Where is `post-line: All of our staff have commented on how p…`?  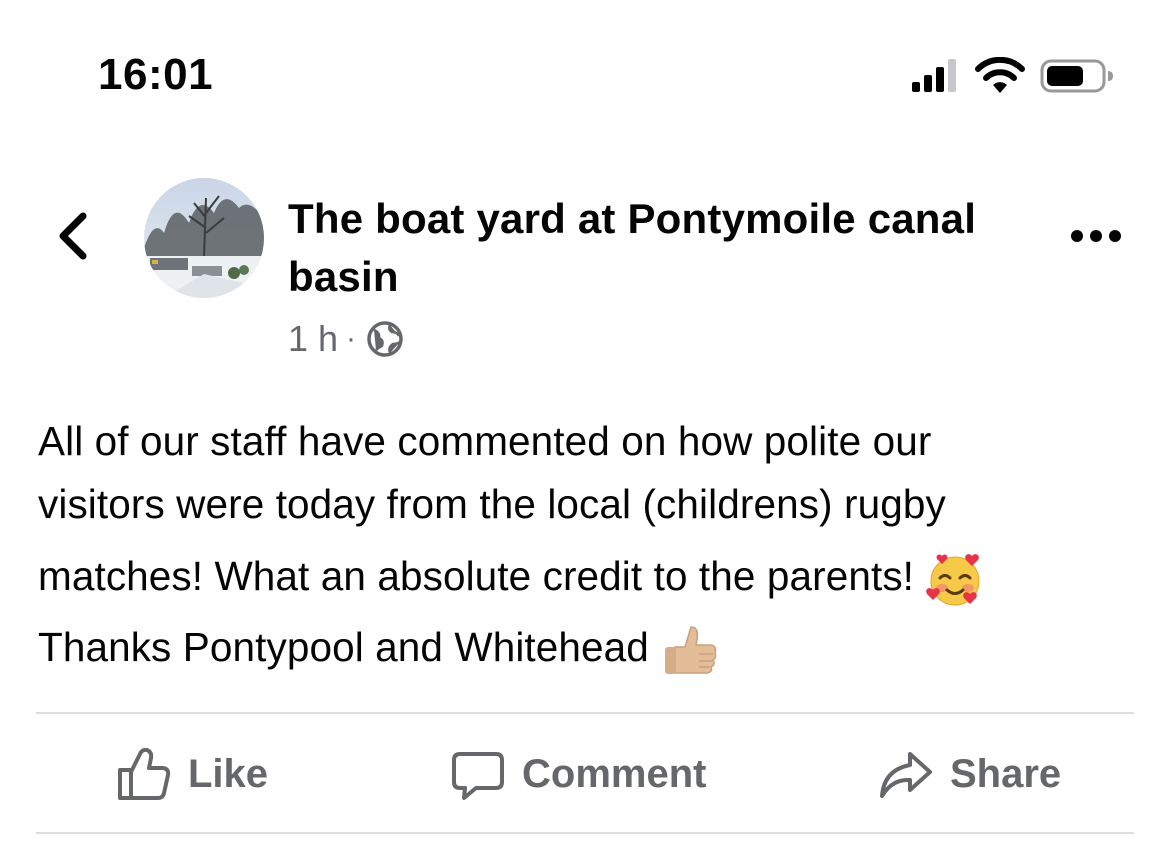 post-line: All of our staff have commented on how p… is located at coordinates (485, 441).